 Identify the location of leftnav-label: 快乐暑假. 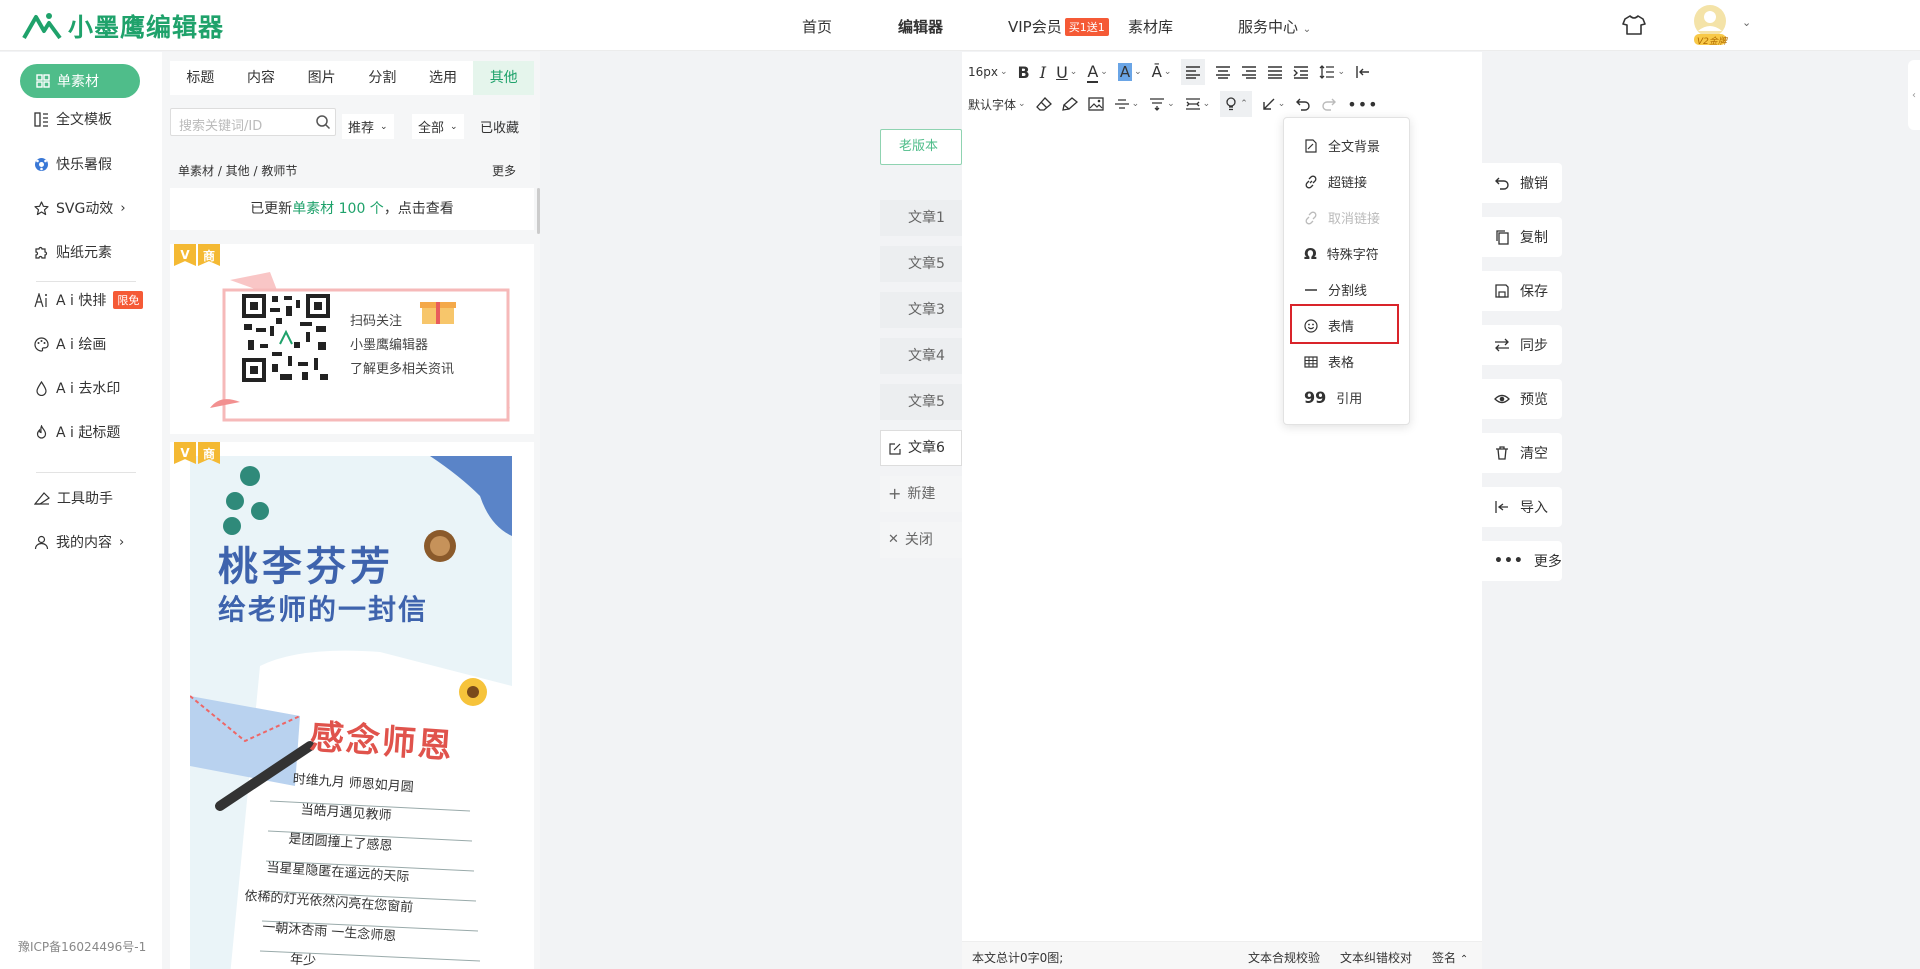
(84, 165).